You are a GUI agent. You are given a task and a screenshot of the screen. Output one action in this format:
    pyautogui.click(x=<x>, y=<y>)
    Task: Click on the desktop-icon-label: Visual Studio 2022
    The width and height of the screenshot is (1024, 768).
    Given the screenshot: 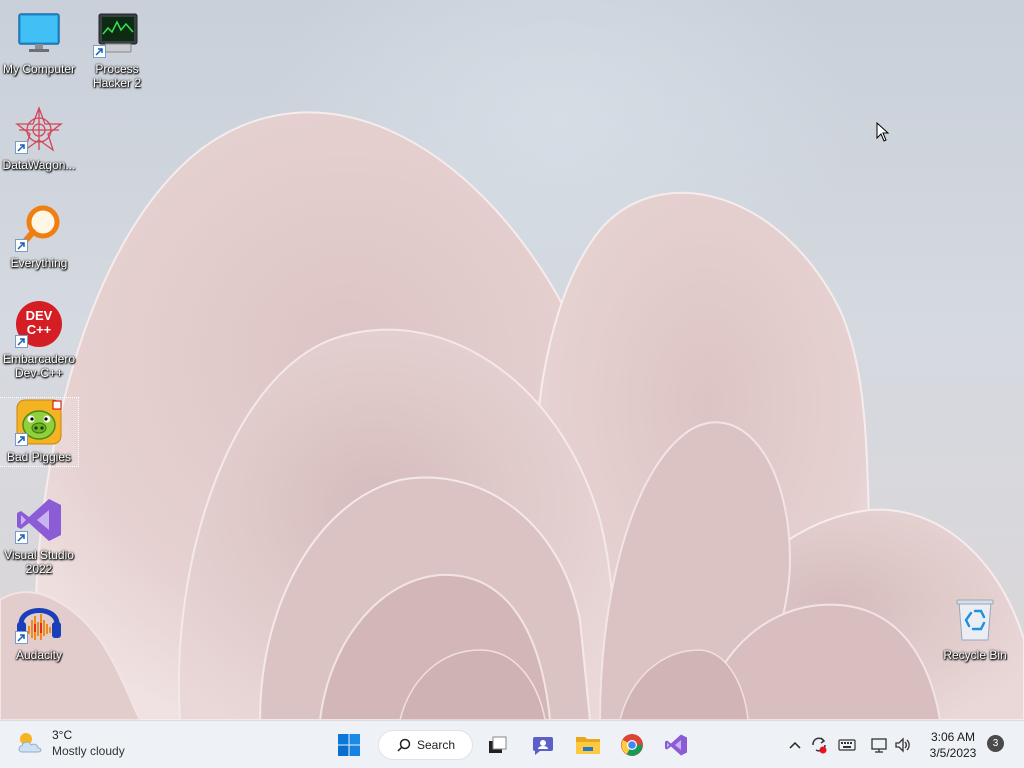 What is the action you would take?
    pyautogui.click(x=39, y=562)
    